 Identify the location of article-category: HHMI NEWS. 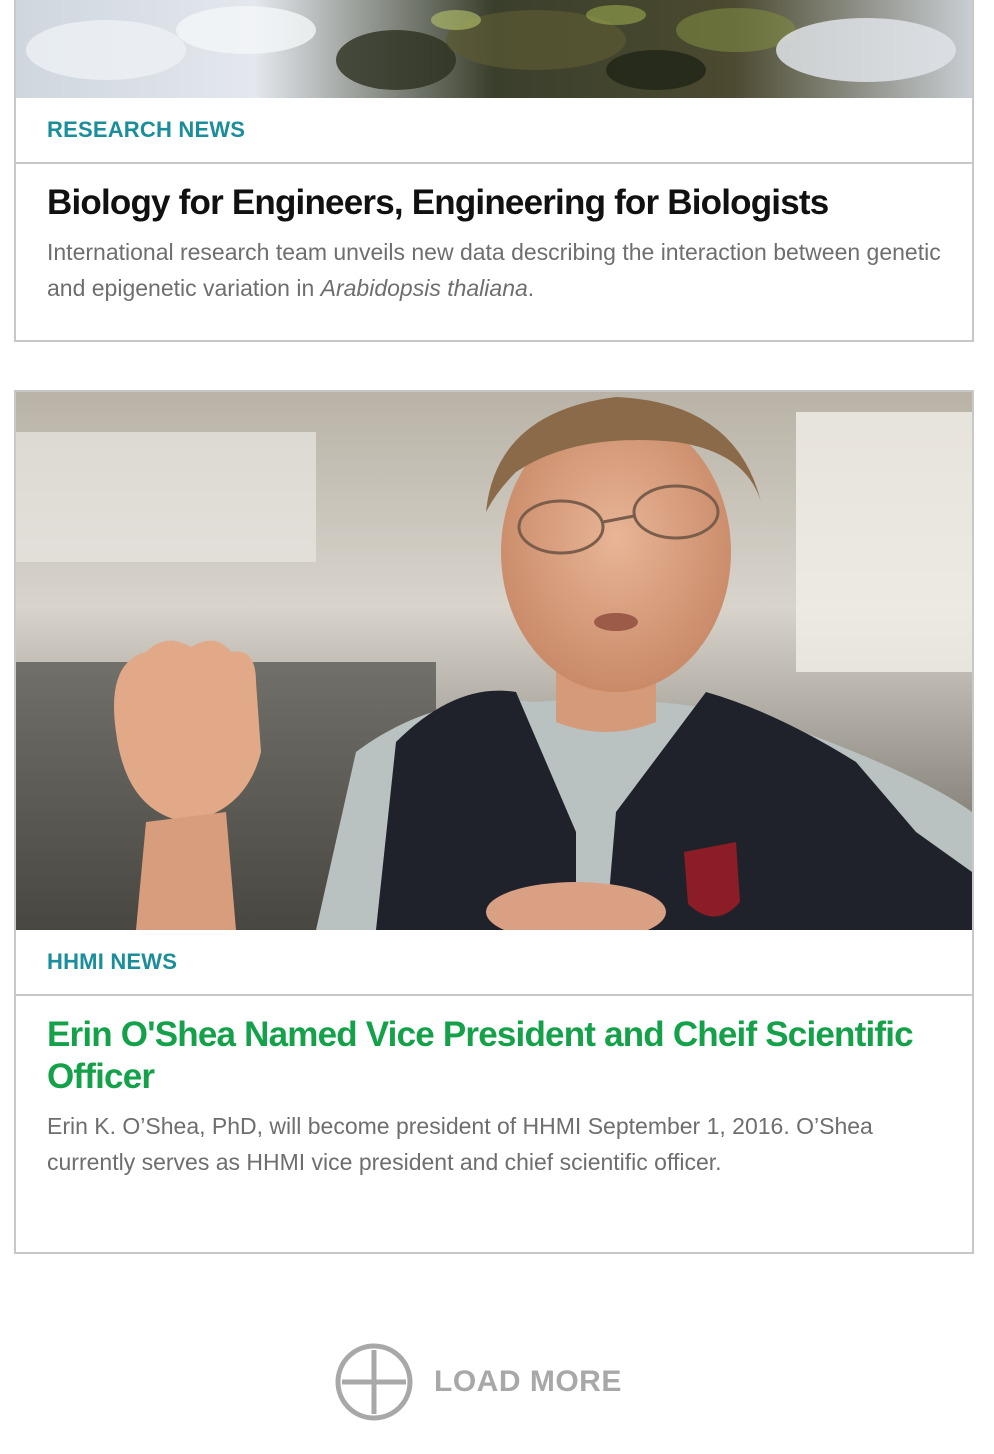
(494, 963).